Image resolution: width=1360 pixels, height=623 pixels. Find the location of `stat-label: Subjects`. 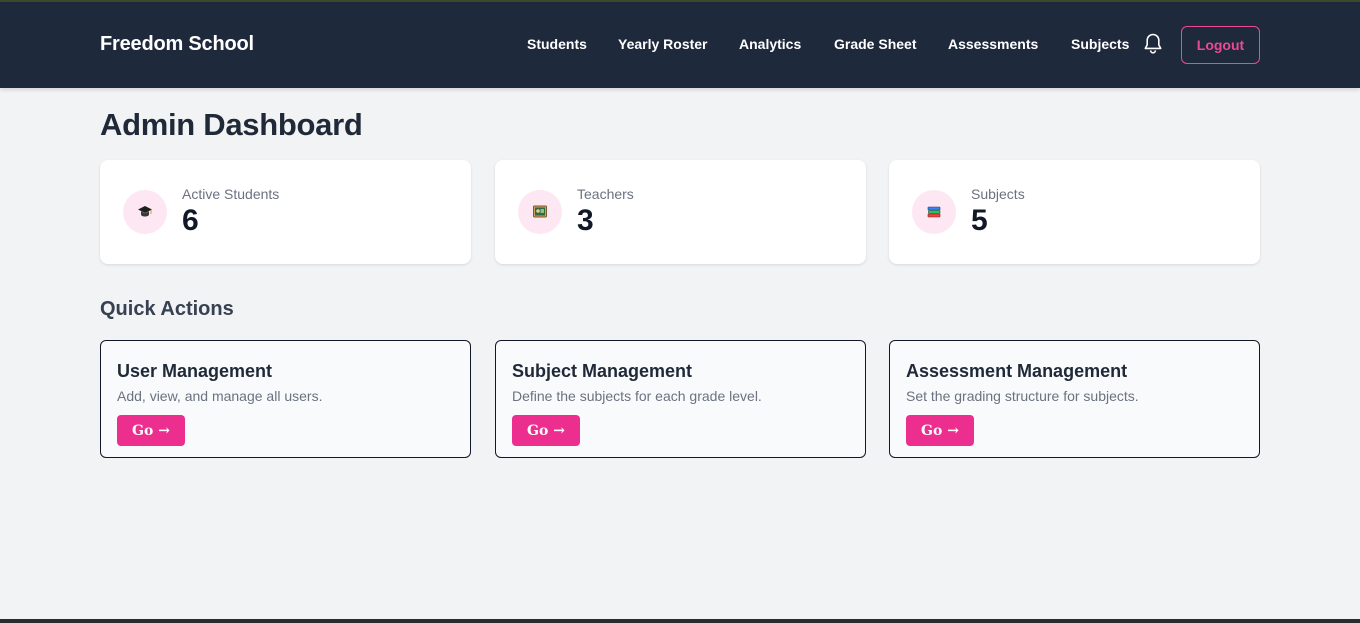

stat-label: Subjects is located at coordinates (998, 194).